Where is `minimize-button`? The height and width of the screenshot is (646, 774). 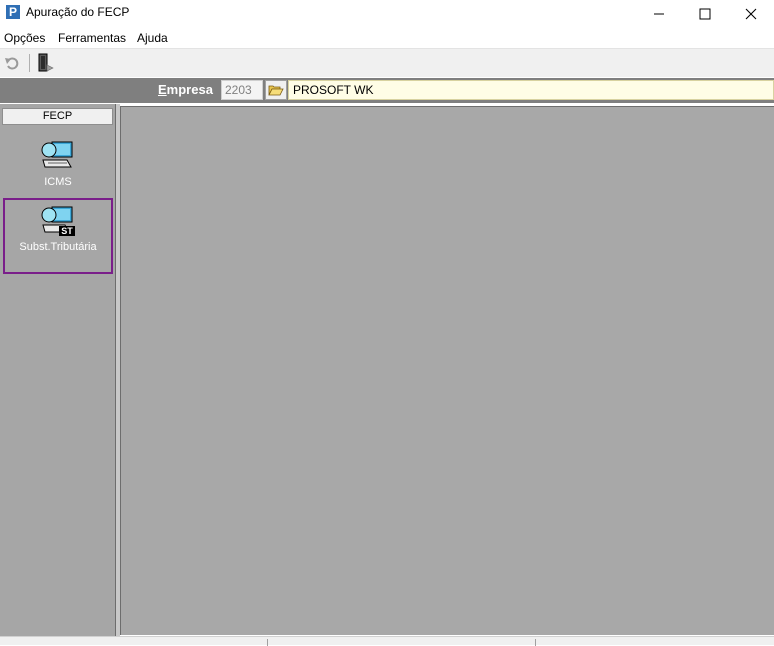 minimize-button is located at coordinates (659, 13).